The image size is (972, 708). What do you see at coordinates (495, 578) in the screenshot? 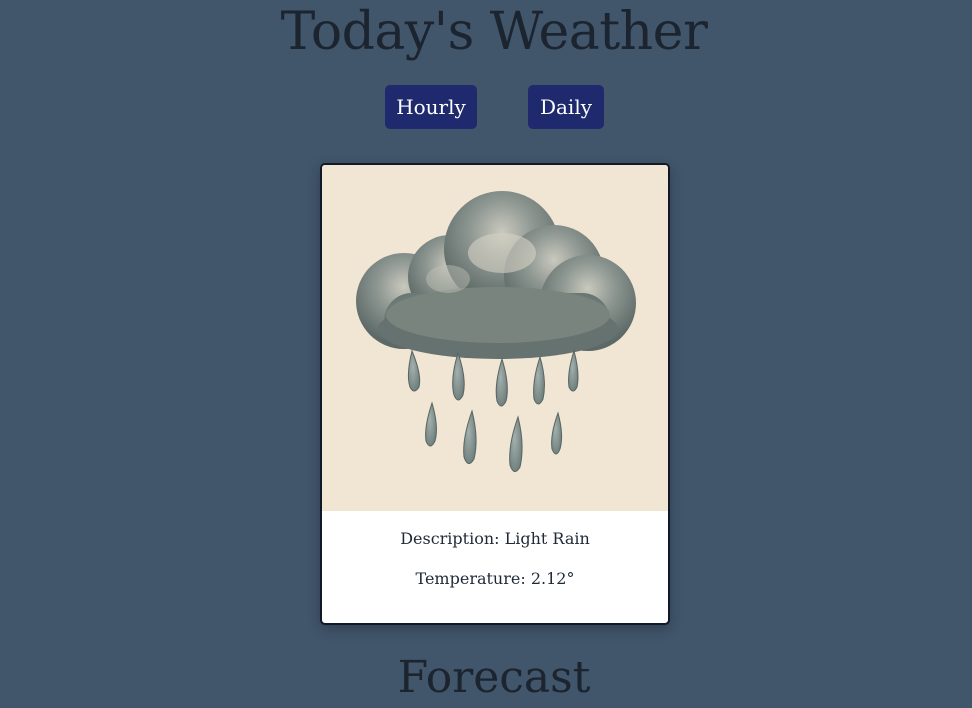
I see `weather-temperature: Temperature: 2.12°` at bounding box center [495, 578].